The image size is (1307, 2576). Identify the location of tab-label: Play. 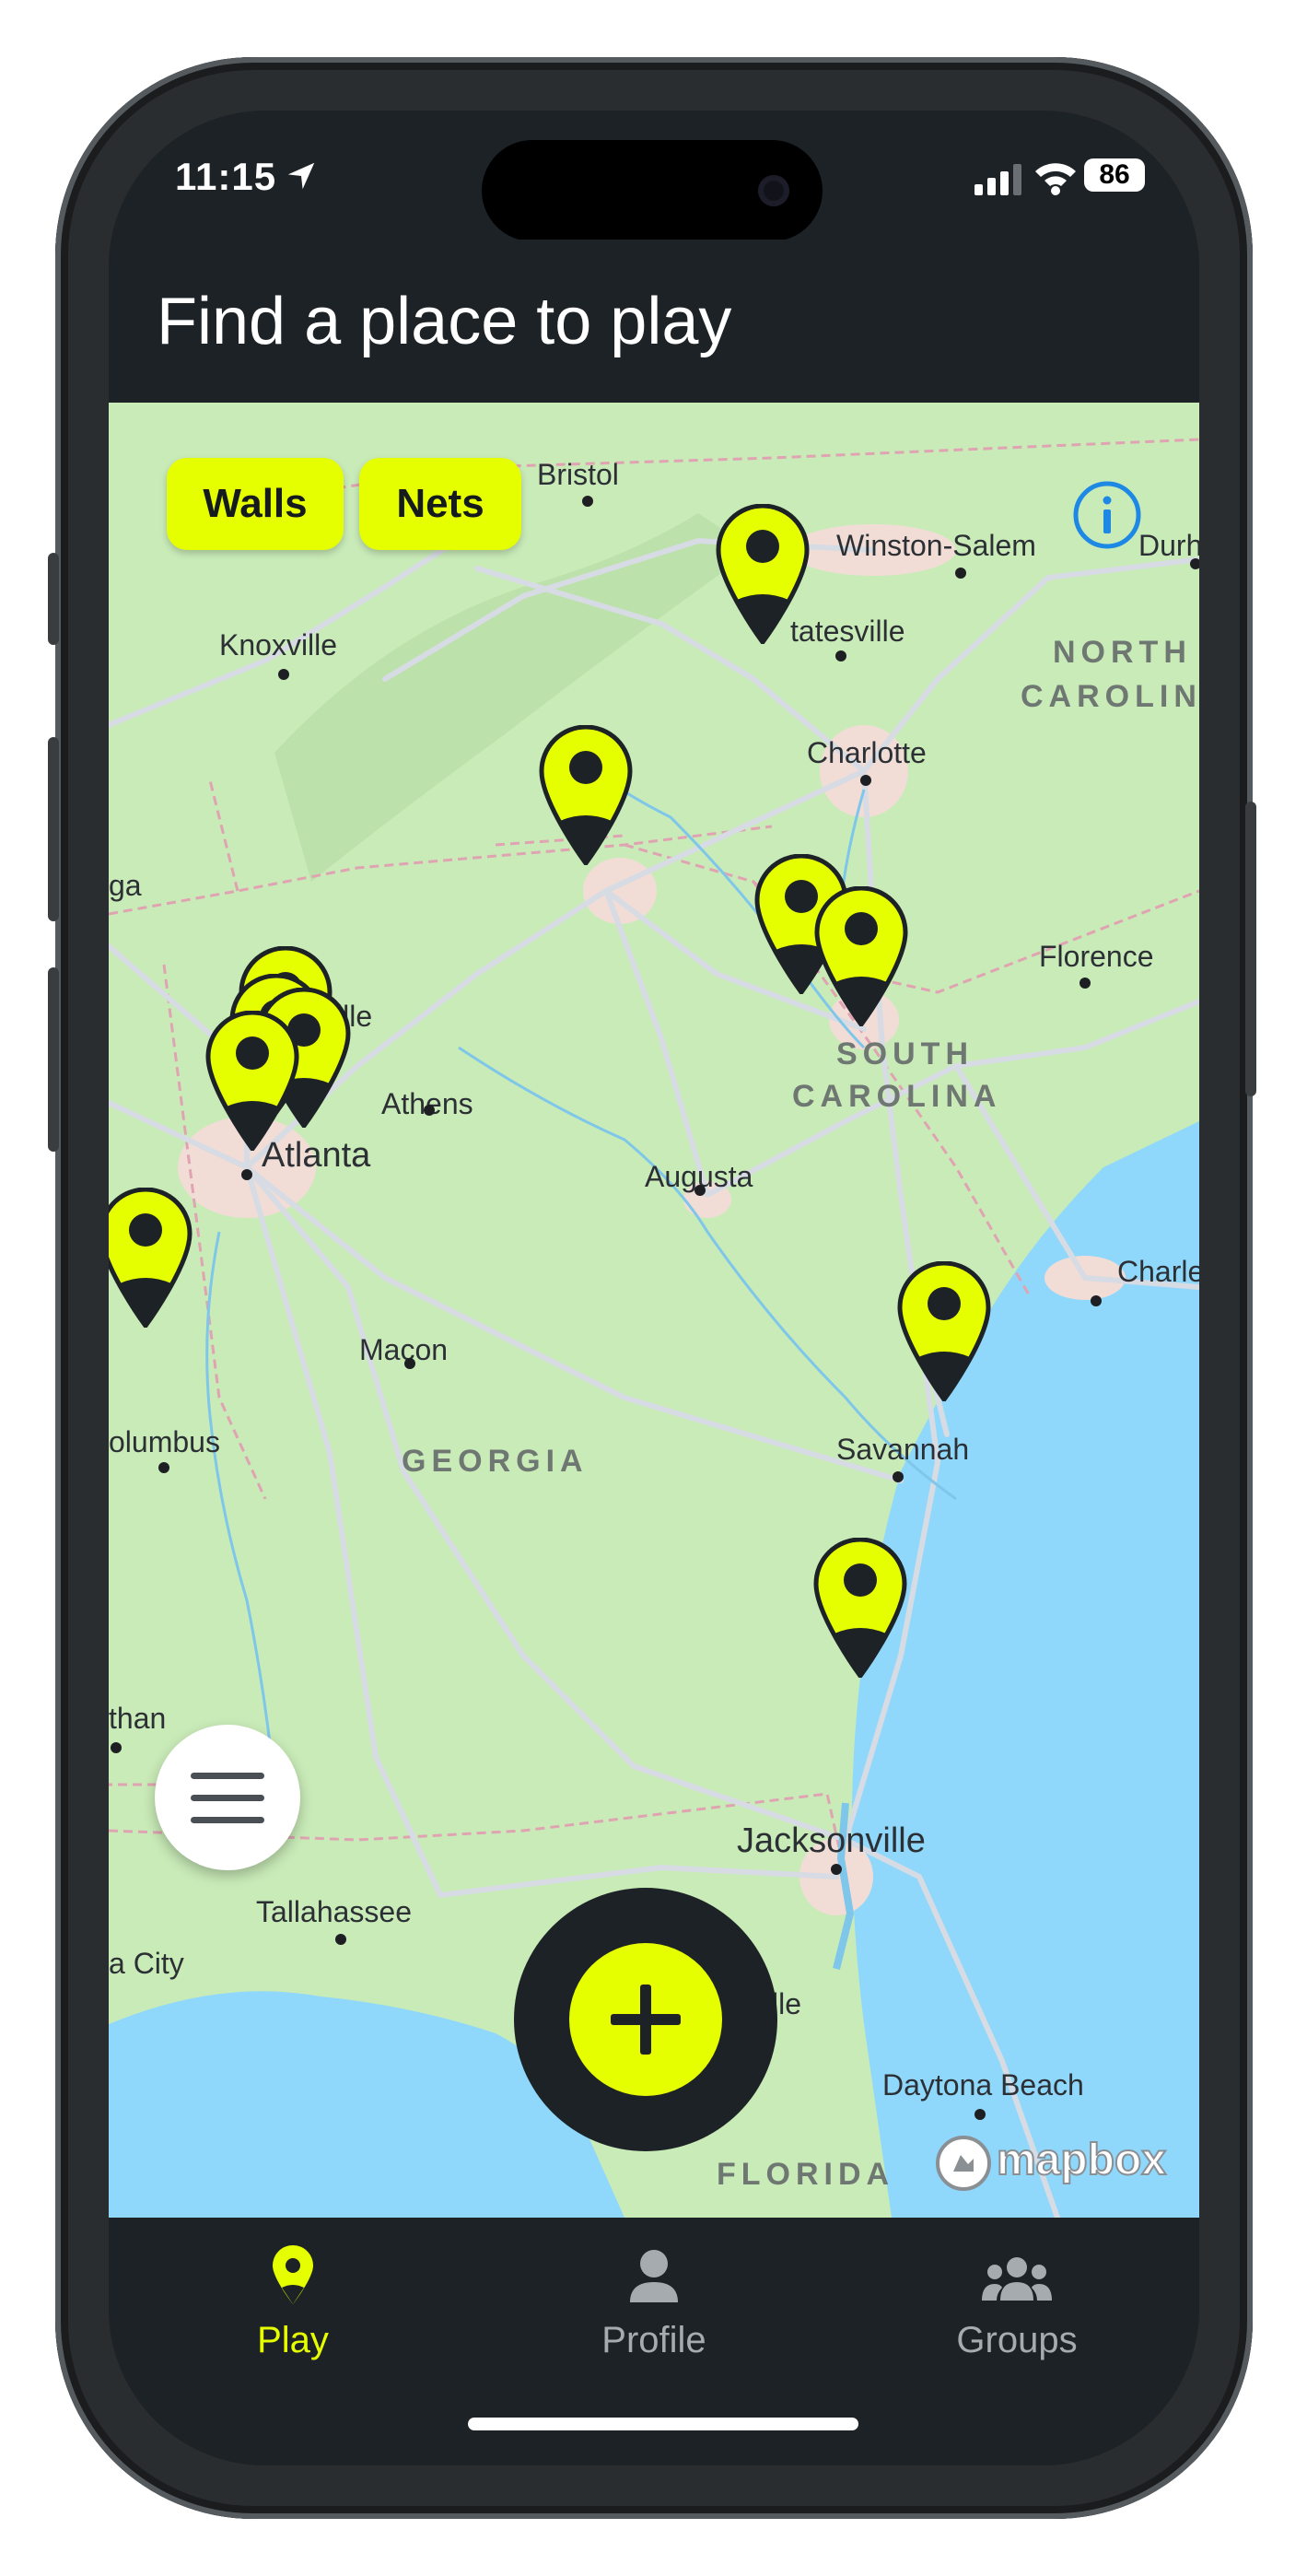
(293, 2340).